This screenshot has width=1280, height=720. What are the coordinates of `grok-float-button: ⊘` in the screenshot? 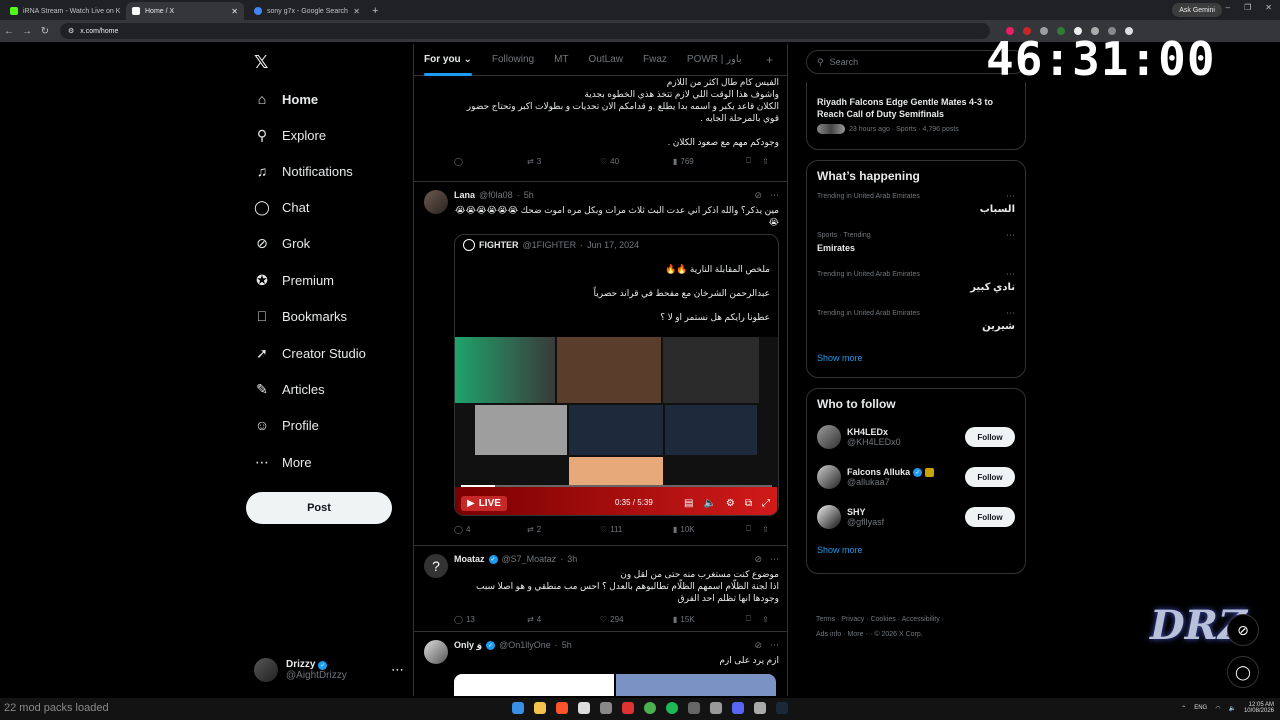 It's located at (1243, 630).